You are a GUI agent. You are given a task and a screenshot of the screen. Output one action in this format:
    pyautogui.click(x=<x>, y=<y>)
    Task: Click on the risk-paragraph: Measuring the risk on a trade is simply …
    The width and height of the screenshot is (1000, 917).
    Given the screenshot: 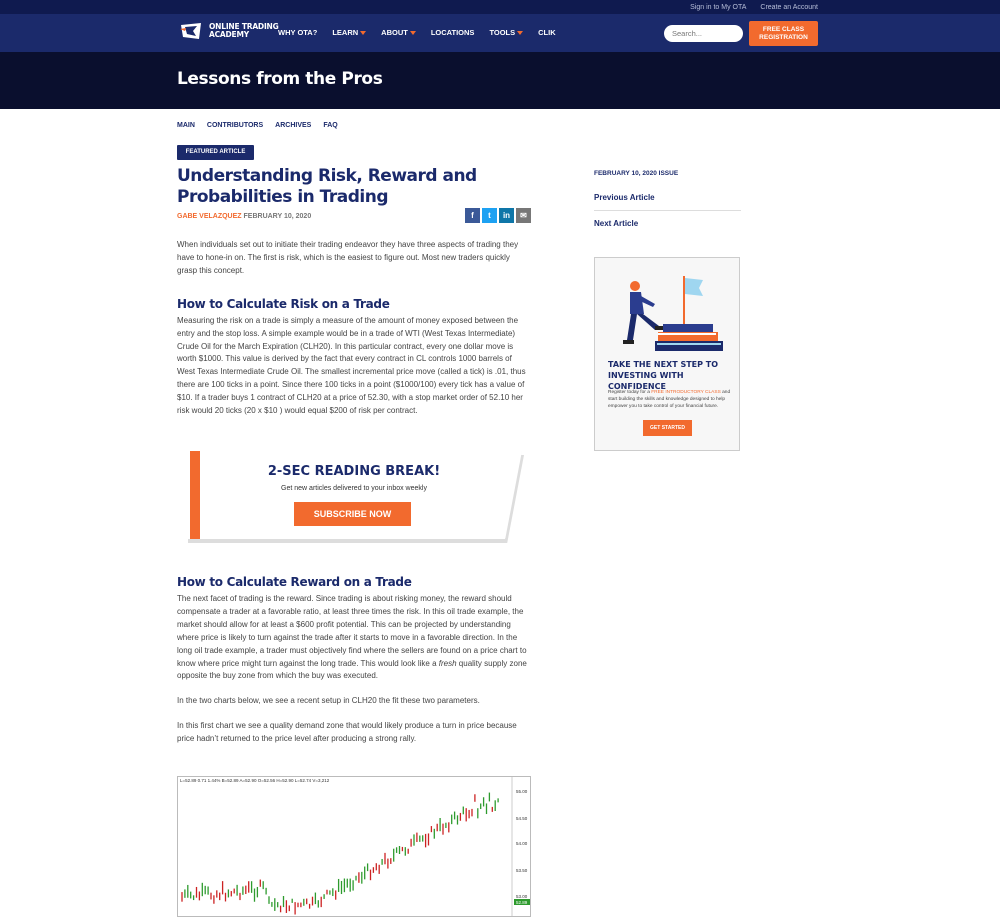 What is the action you would take?
    pyautogui.click(x=351, y=365)
    